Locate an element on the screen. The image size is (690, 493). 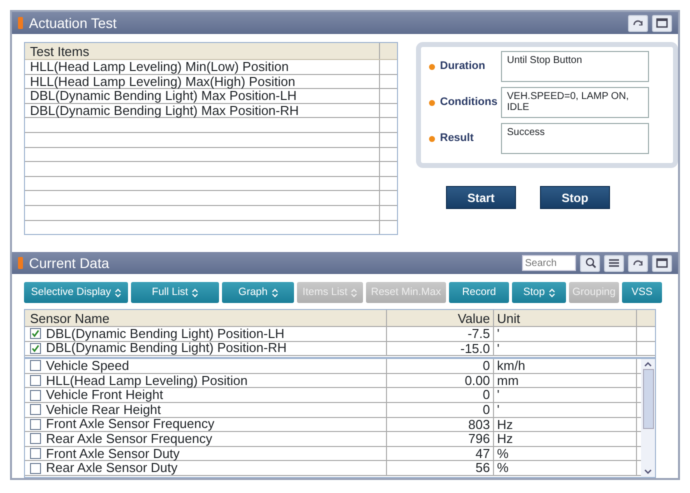
table-cell: 0.00 is located at coordinates (440, 381).